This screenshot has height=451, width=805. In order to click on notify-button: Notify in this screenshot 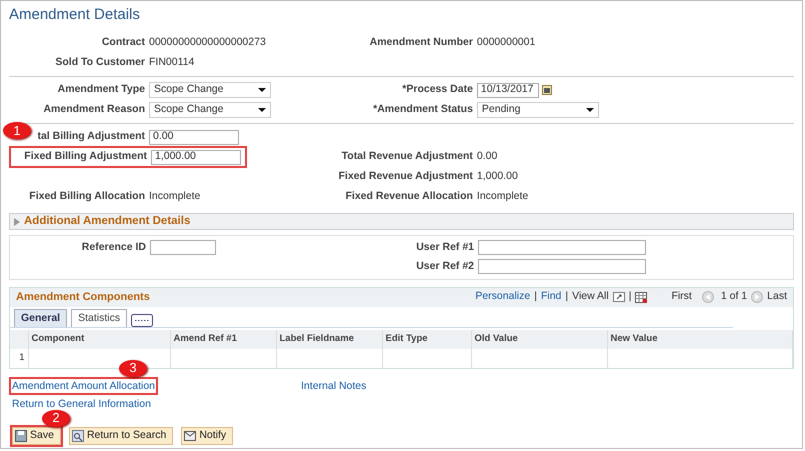, I will do `click(207, 435)`.